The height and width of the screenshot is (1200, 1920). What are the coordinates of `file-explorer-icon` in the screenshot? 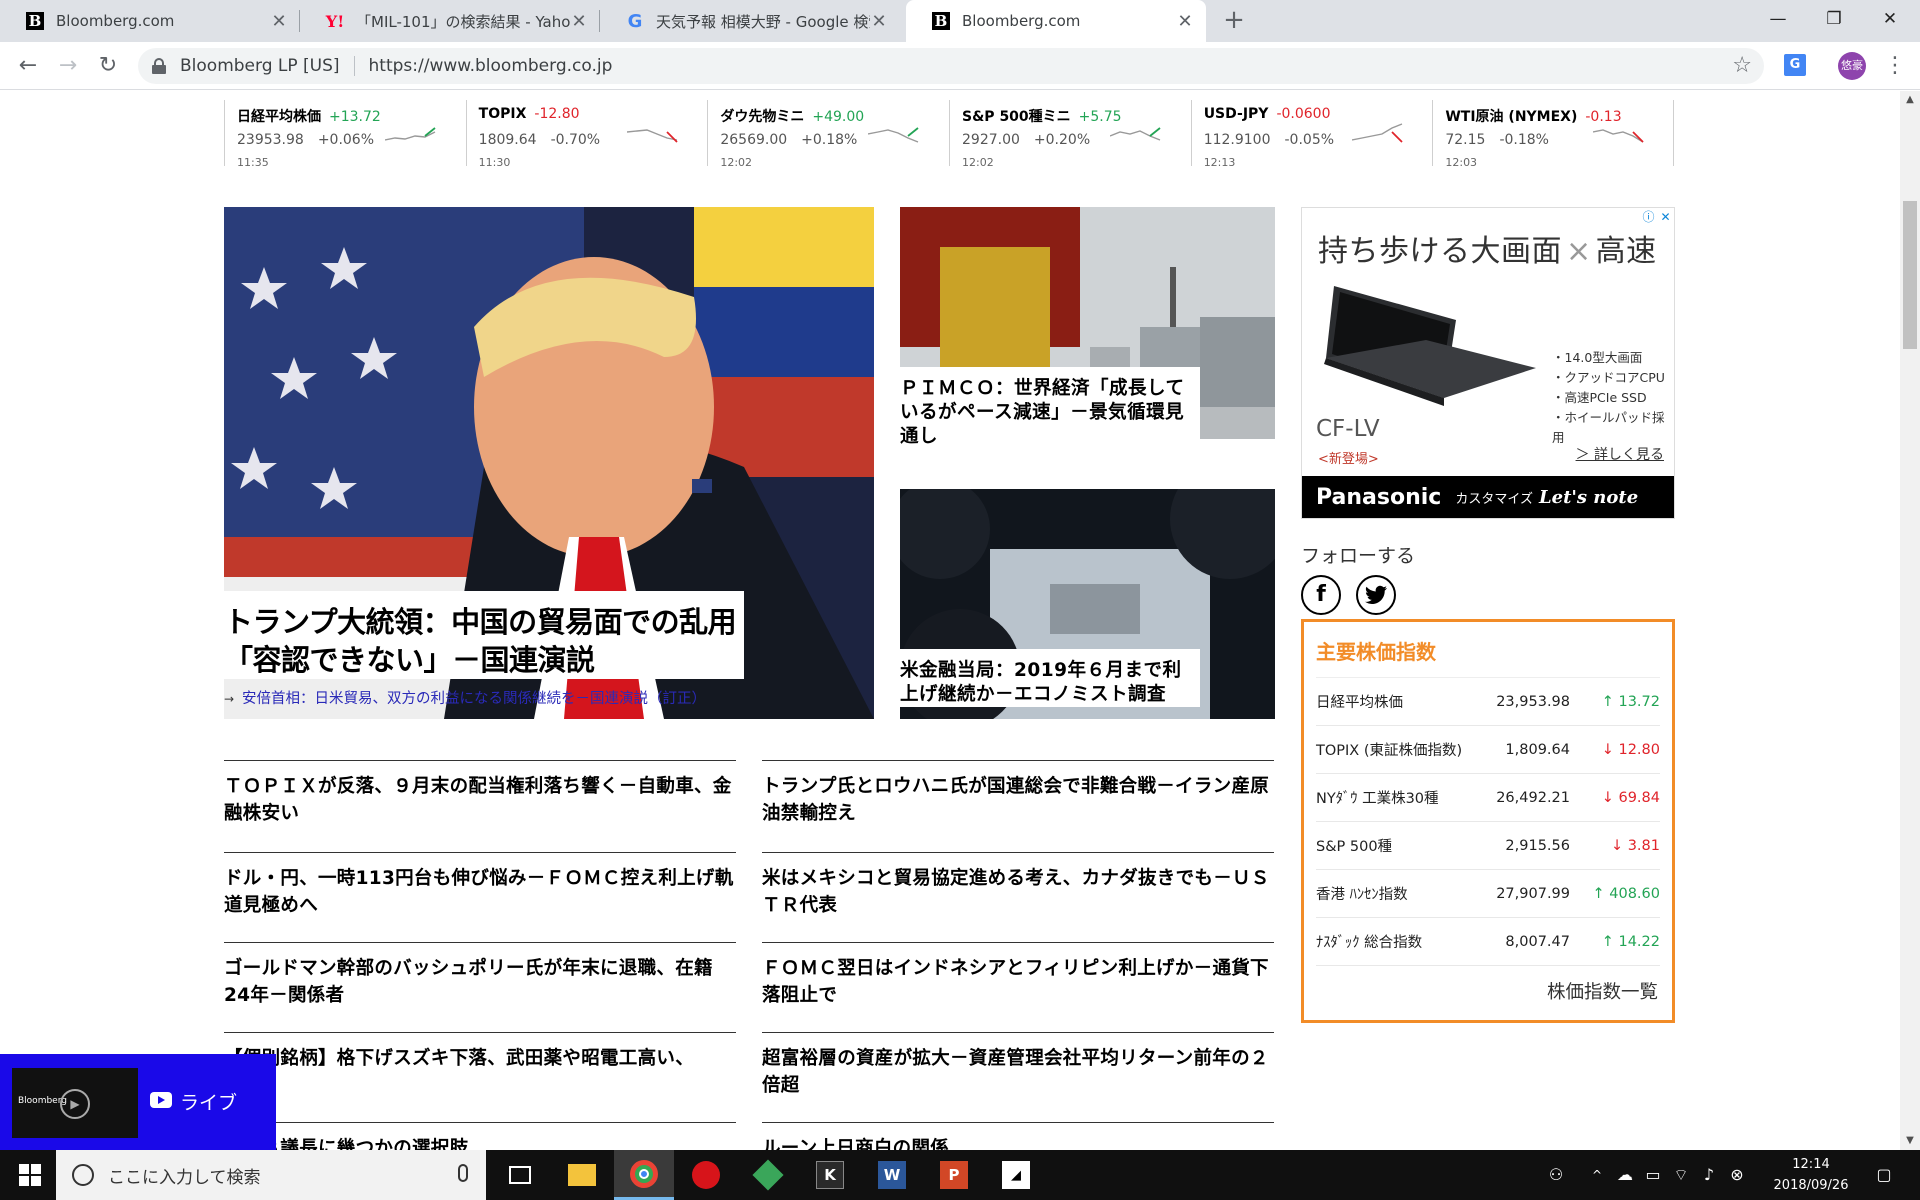 It's located at (582, 1175).